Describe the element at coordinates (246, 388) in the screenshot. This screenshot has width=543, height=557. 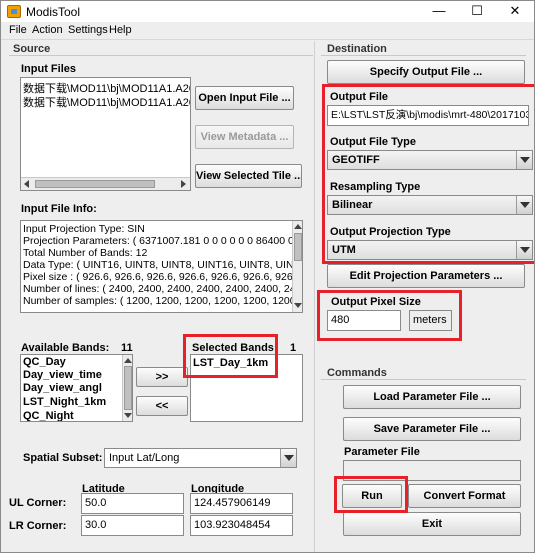
I see `selected-bands-list: LST_Day_1km` at that location.